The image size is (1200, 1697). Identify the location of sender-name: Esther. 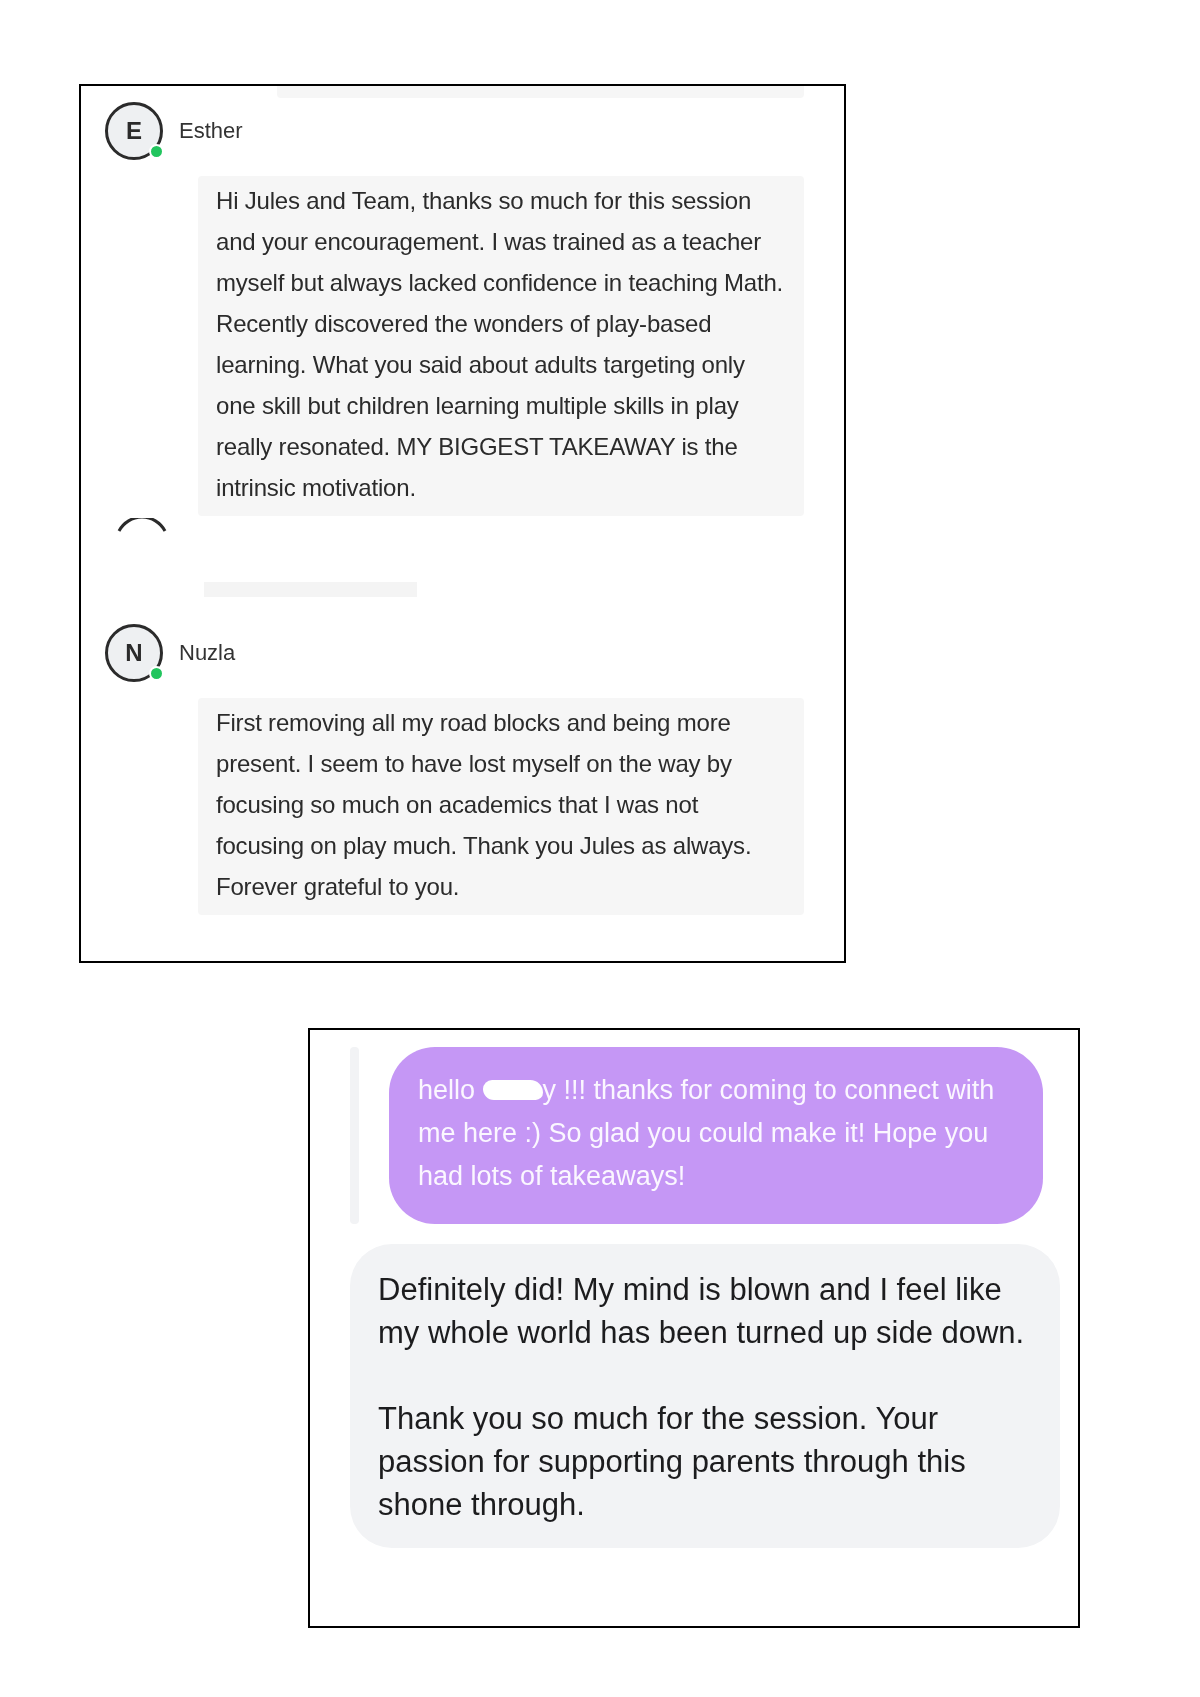
(211, 131).